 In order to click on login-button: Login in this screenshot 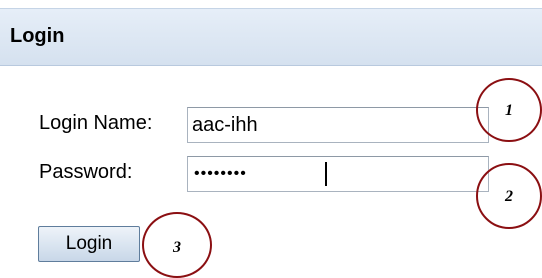, I will do `click(89, 244)`.